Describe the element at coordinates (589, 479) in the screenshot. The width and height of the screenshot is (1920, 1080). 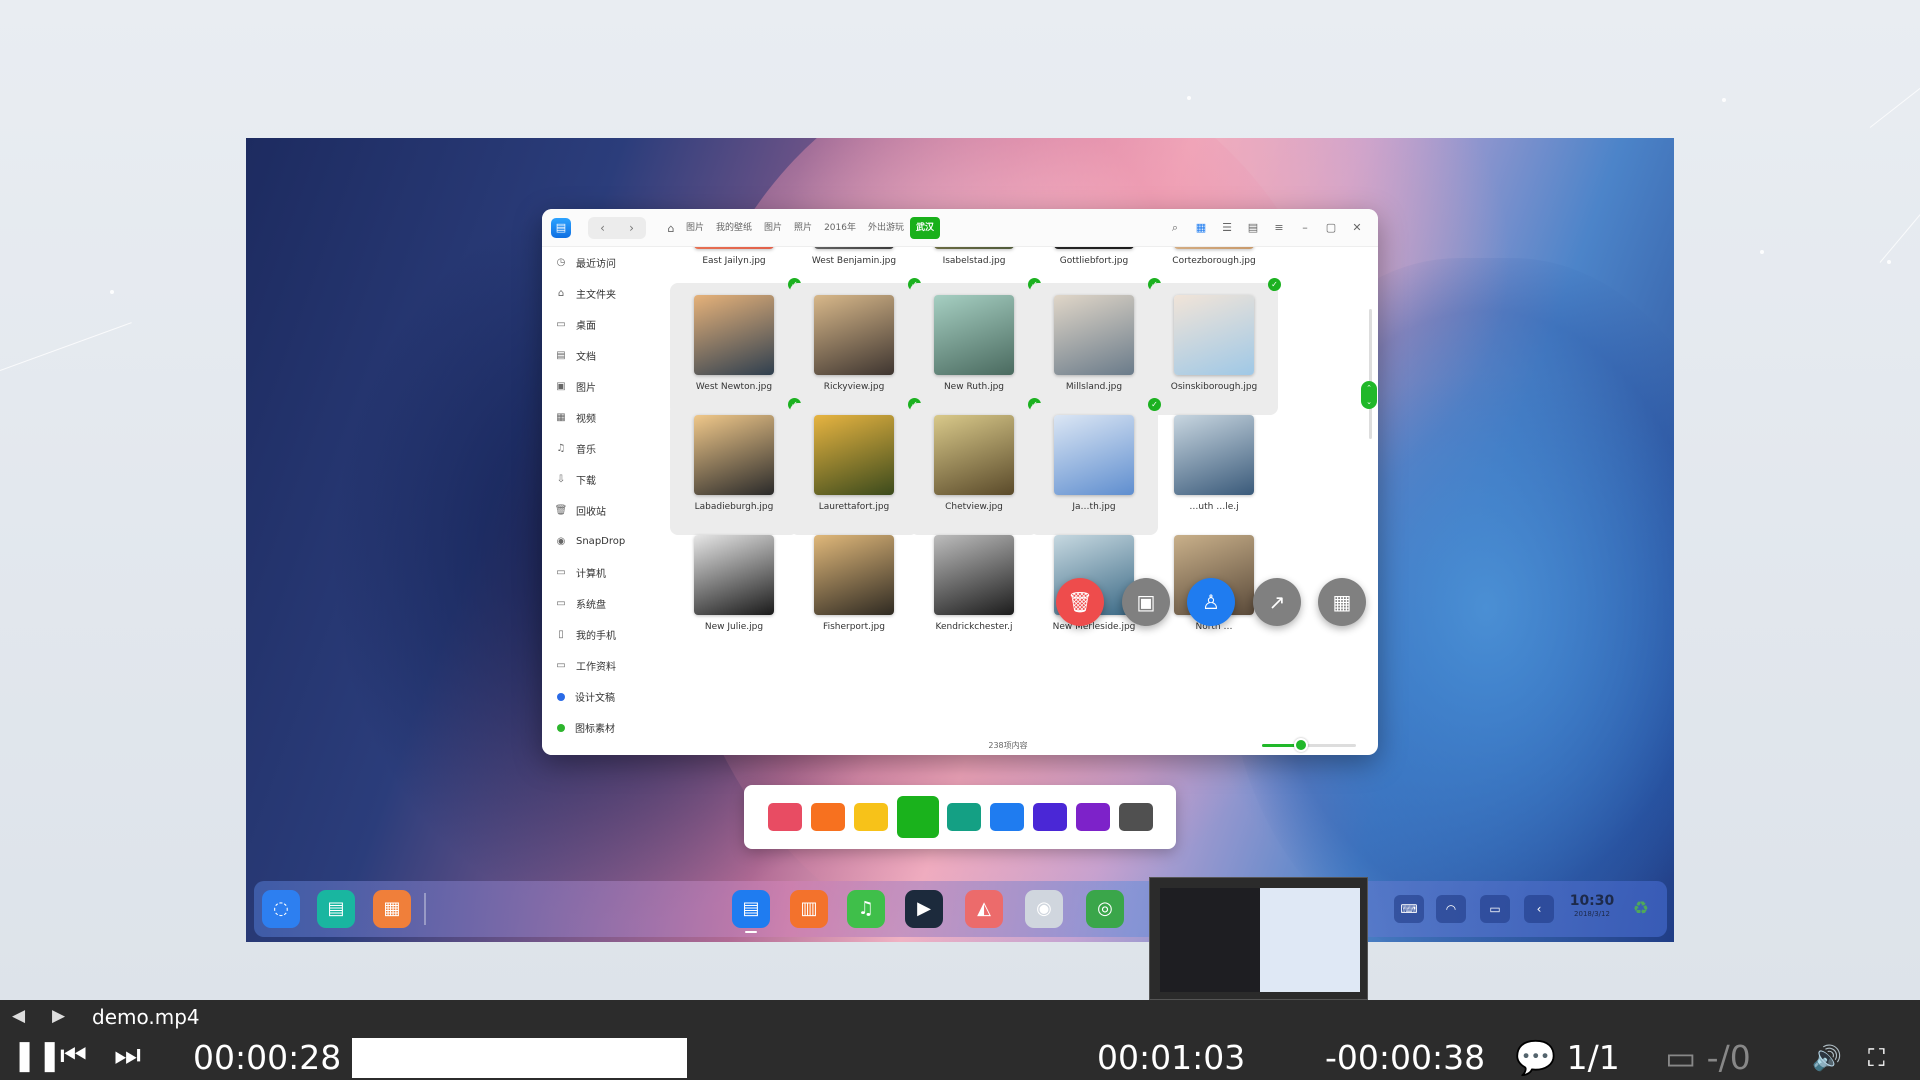
I see `sidebar-item: ⇩ 下载` at that location.